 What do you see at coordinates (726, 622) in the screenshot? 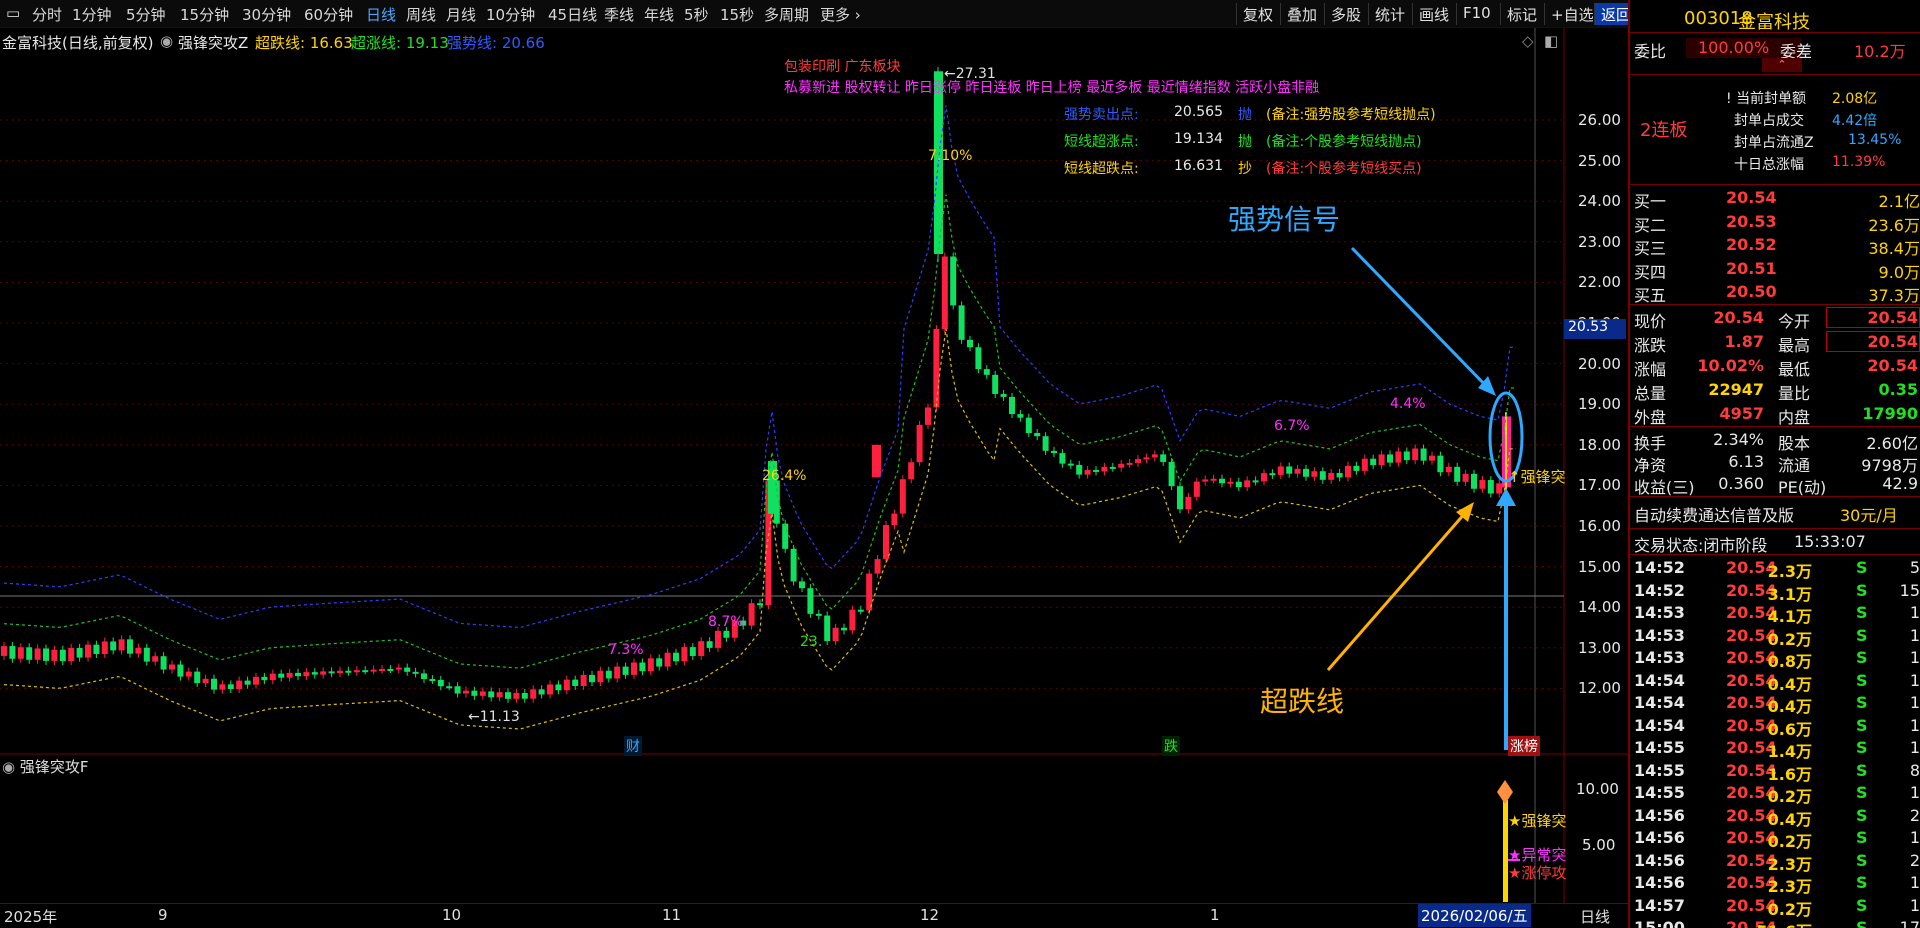
I see `pct-label: 8.7%` at bounding box center [726, 622].